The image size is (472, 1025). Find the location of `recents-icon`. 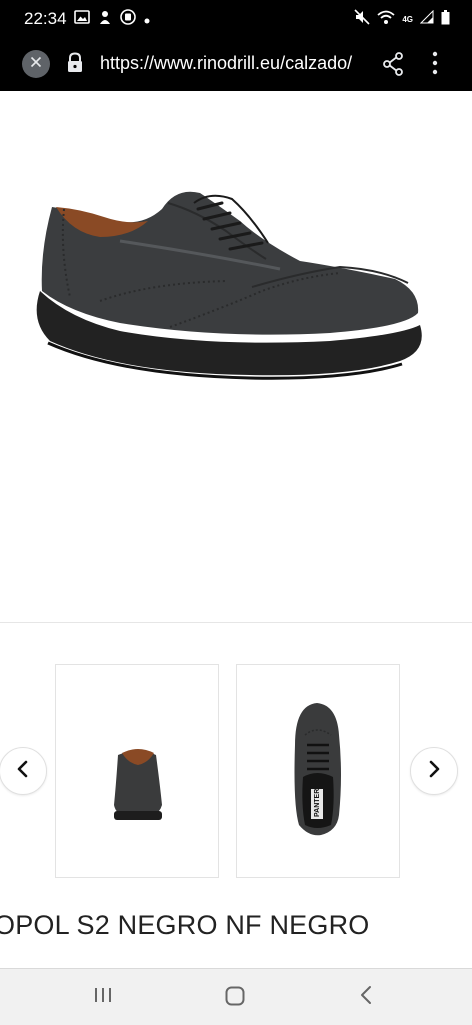

recents-icon is located at coordinates (103, 997).